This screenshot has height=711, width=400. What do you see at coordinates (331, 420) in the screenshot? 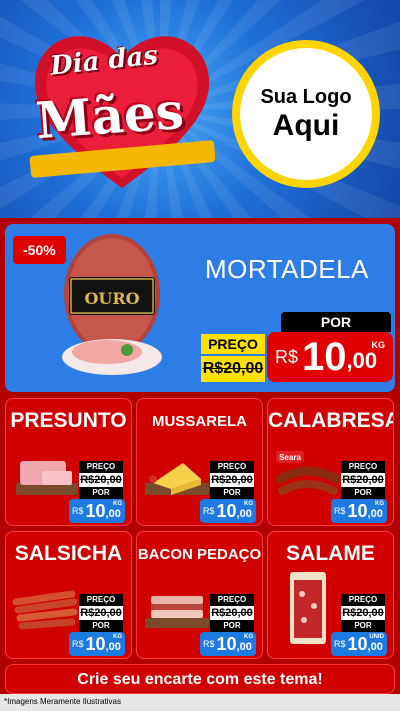
I see `product-name: CALABRESA` at bounding box center [331, 420].